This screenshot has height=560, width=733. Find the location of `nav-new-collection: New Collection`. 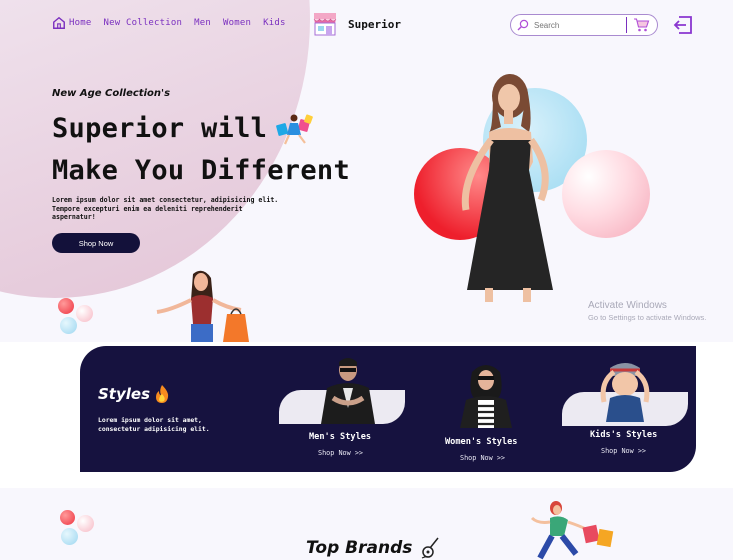

nav-new-collection: New Collection is located at coordinates (142, 23).